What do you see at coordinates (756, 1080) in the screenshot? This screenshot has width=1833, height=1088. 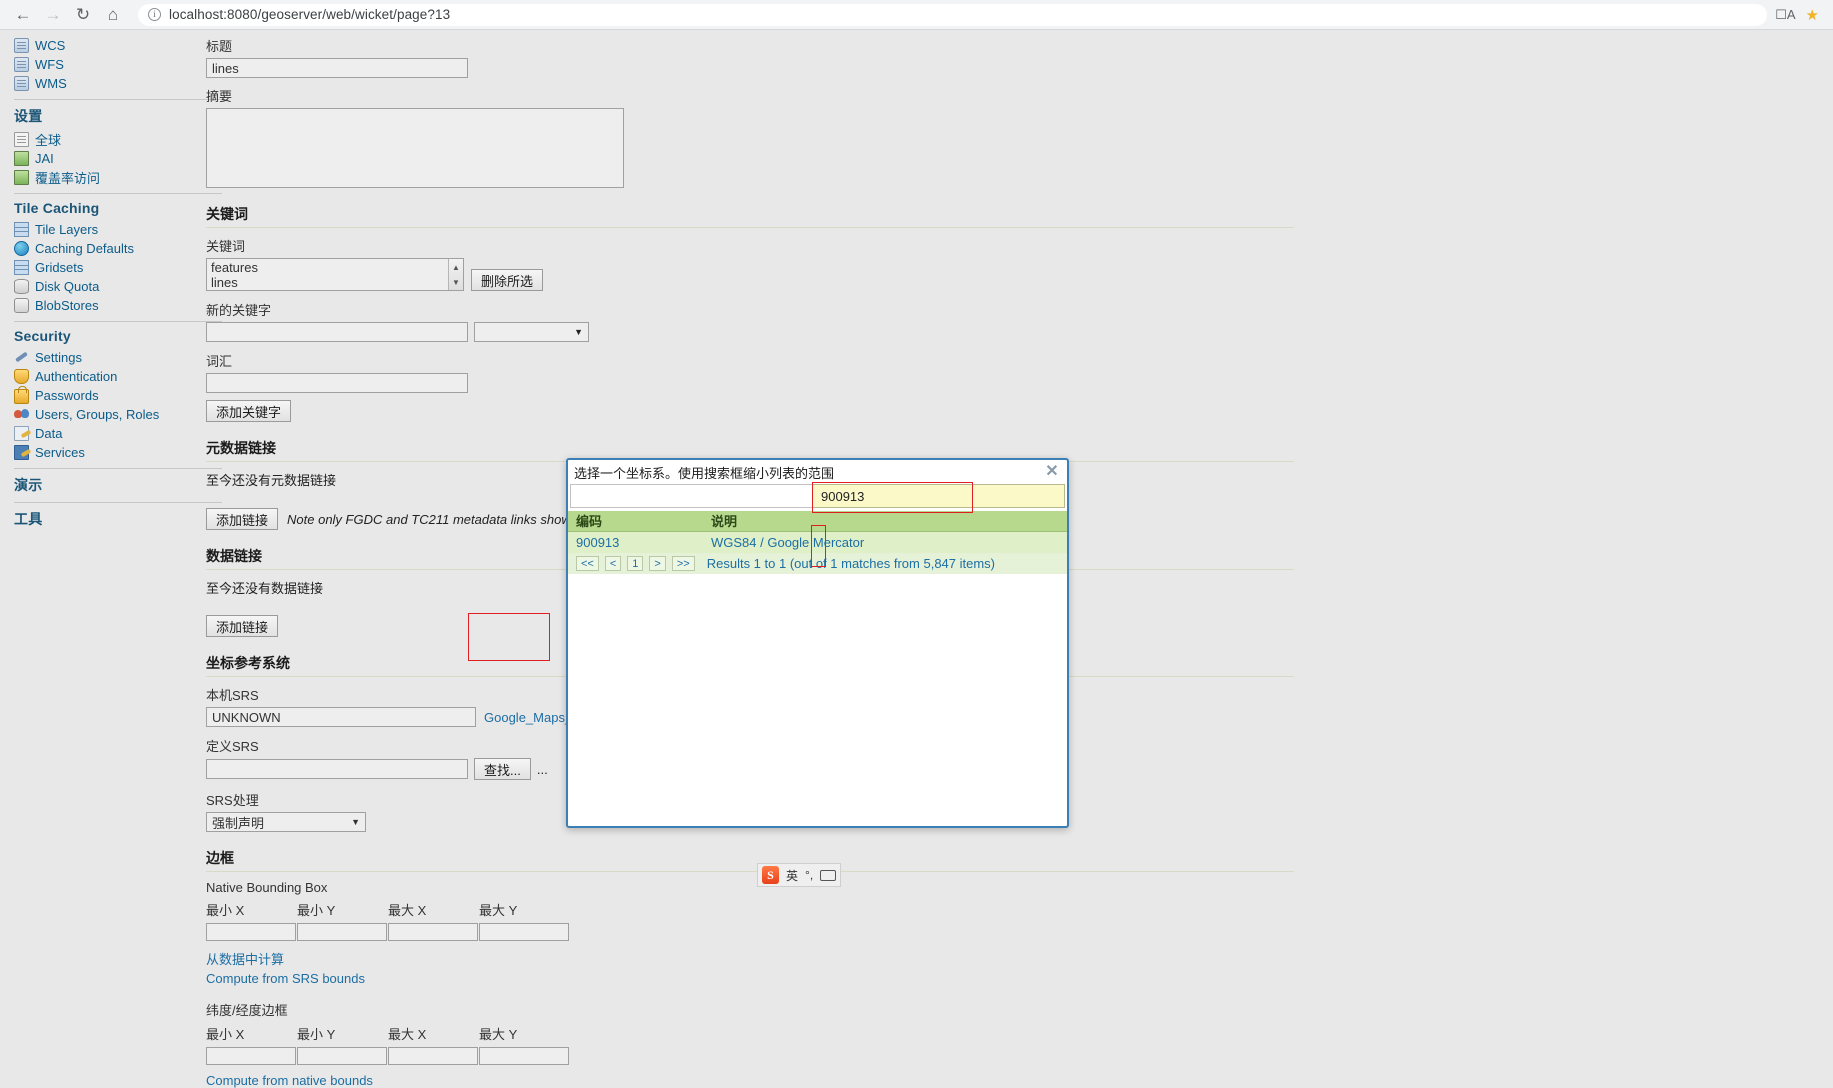 I see `compute-from-native-link: Compute from native bounds` at bounding box center [756, 1080].